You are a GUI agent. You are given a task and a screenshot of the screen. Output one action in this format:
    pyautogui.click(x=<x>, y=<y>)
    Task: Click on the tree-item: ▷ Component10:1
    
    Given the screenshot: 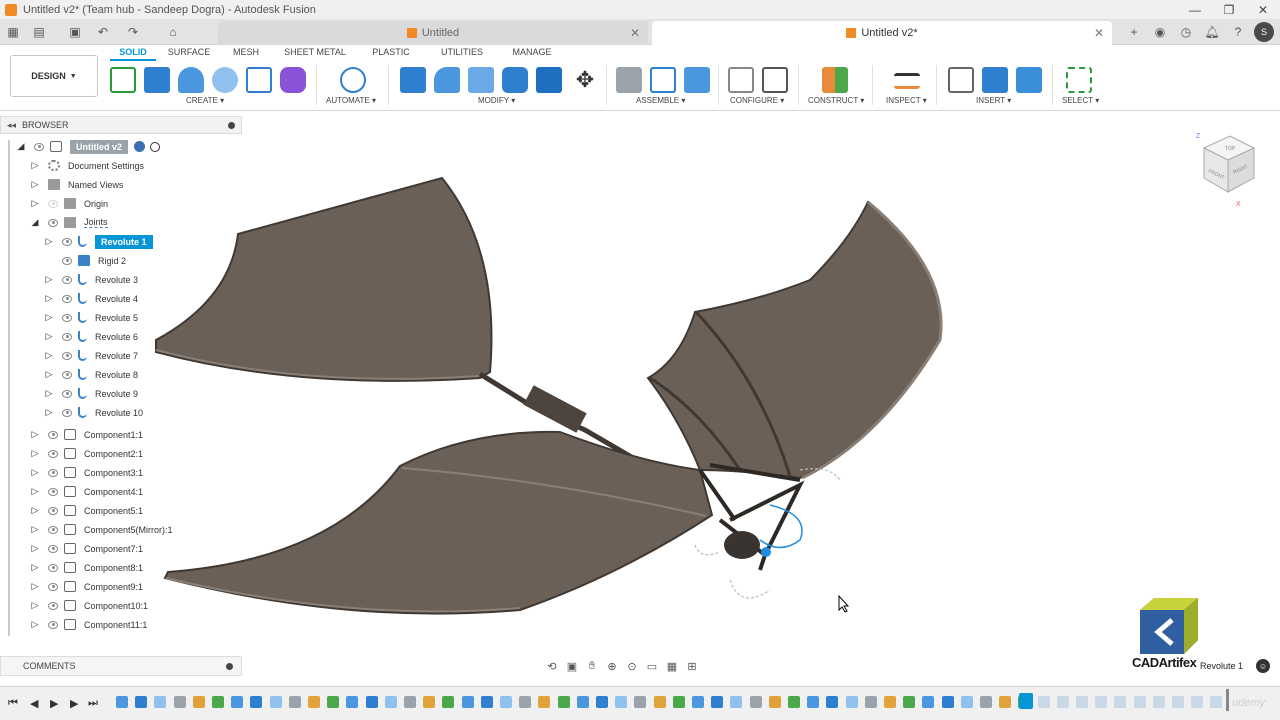 What is the action you would take?
    pyautogui.click(x=89, y=605)
    